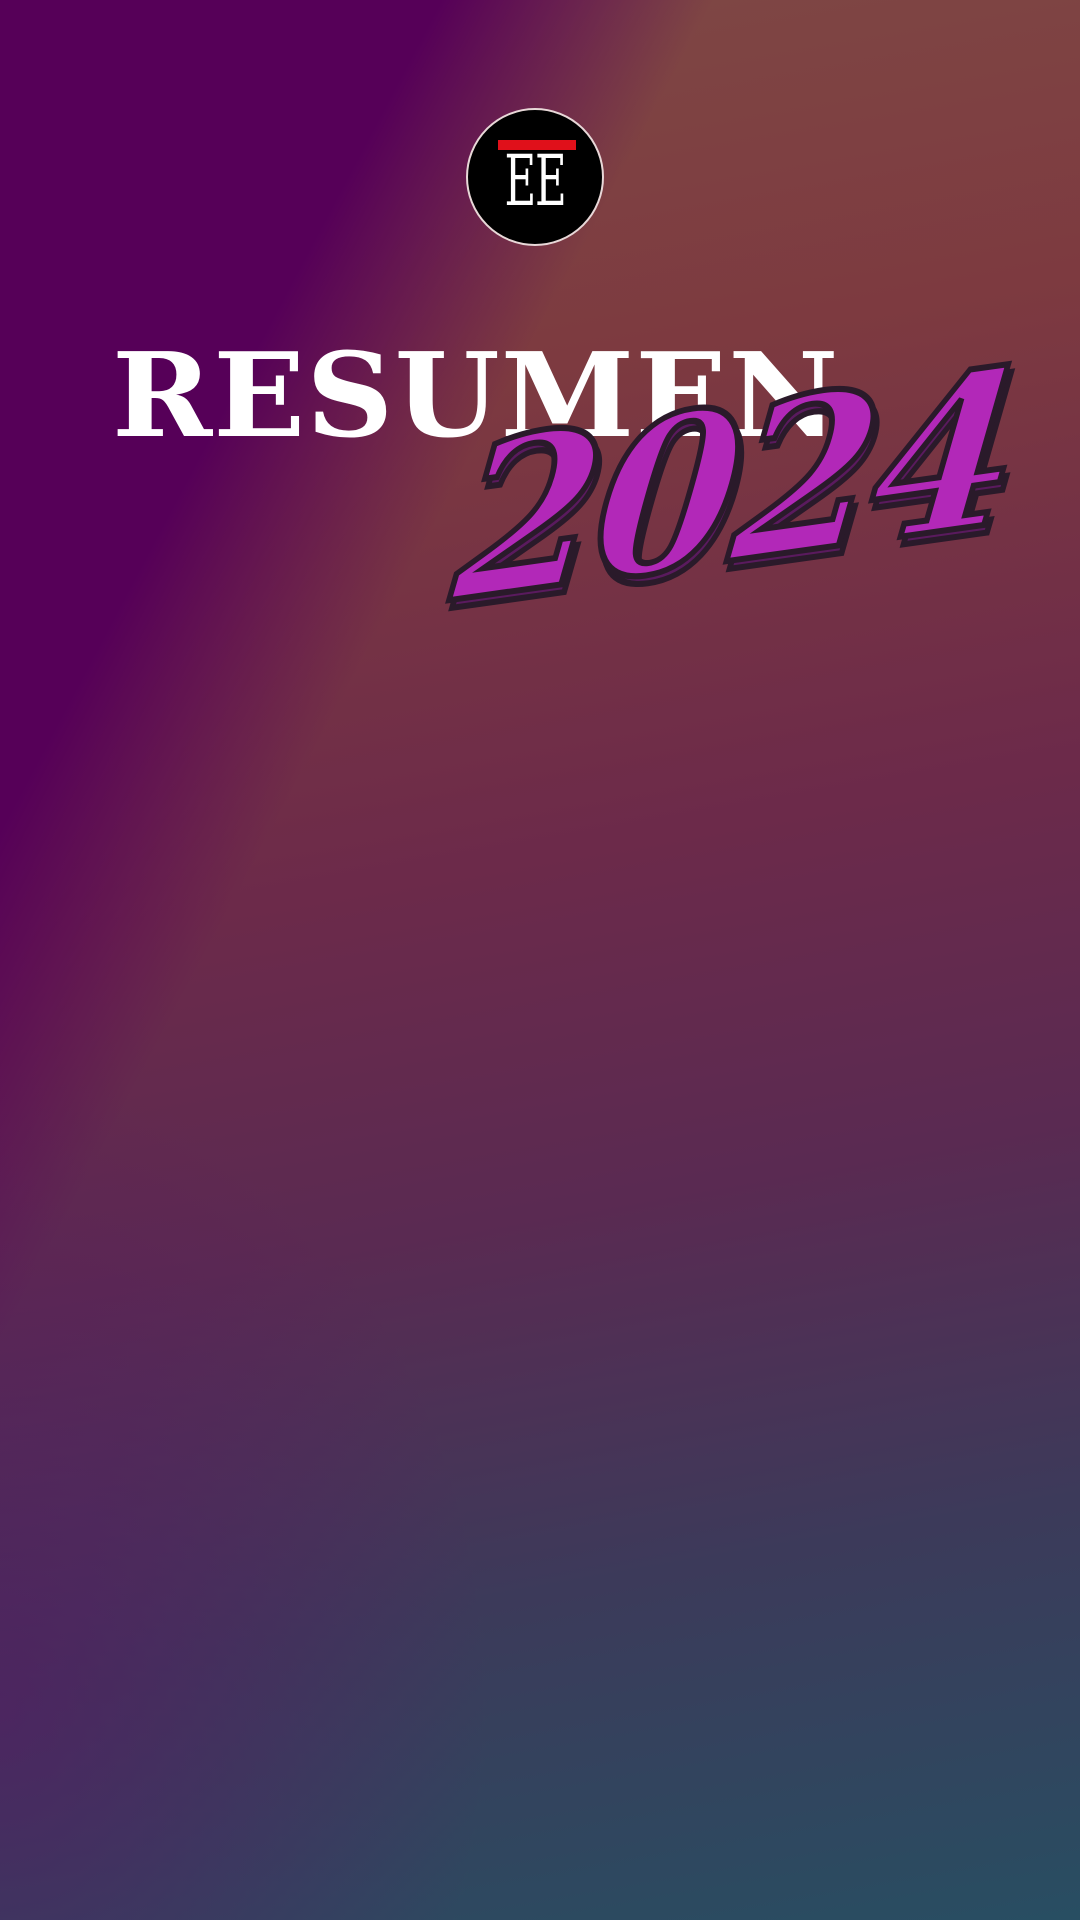 This screenshot has width=1080, height=1920. Describe the element at coordinates (476, 396) in the screenshot. I see `headline-title: RESUMEN` at that location.